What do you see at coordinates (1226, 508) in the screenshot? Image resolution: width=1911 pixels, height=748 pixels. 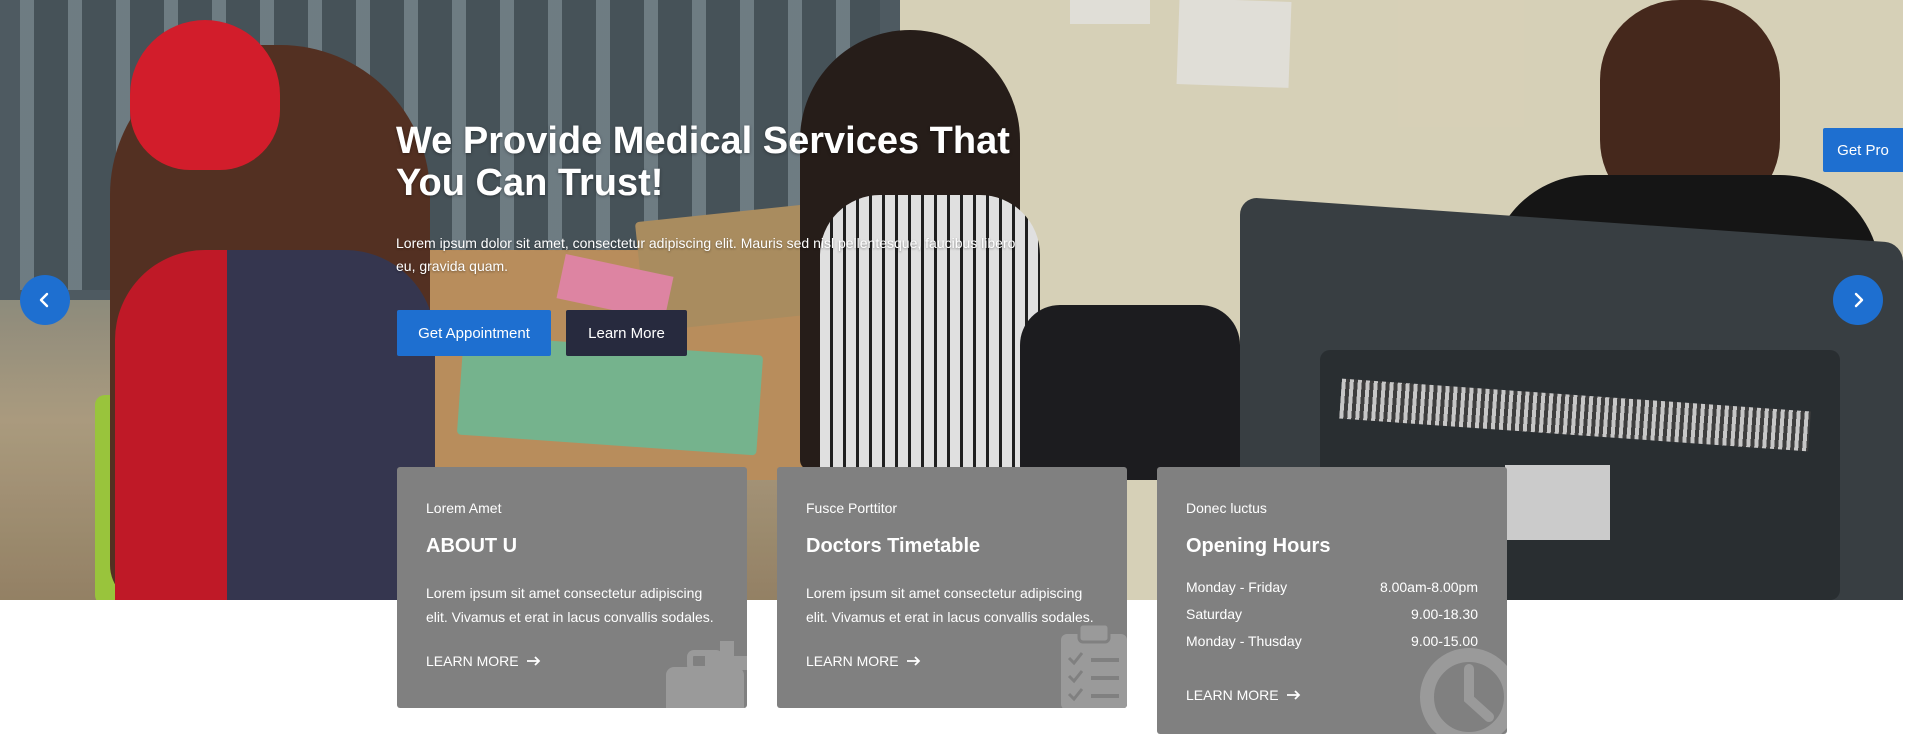 I see `card-kicker: Donec luctus` at bounding box center [1226, 508].